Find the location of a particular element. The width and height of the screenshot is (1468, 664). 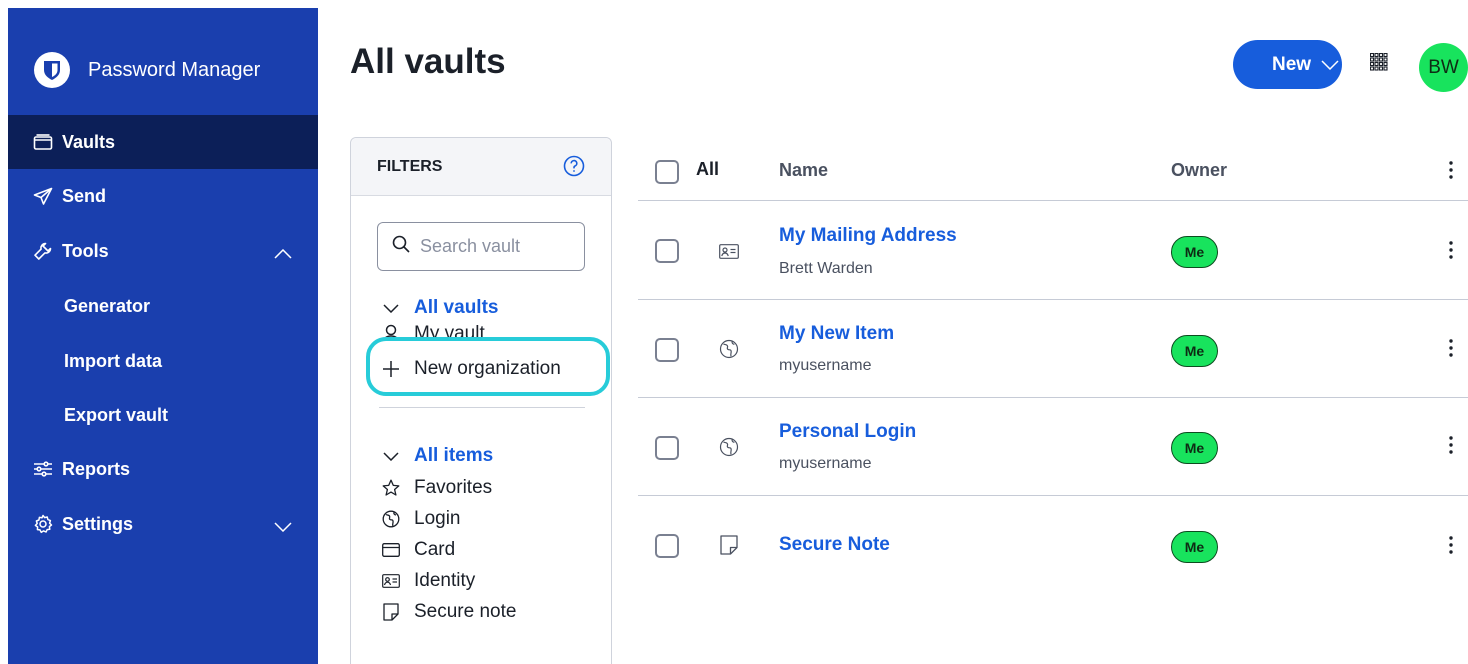

filter-new-organization: New organization is located at coordinates (471, 369).